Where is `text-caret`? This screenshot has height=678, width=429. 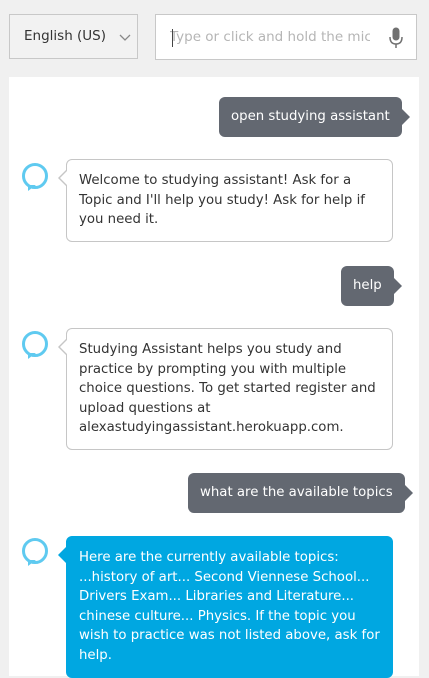 text-caret is located at coordinates (172, 38).